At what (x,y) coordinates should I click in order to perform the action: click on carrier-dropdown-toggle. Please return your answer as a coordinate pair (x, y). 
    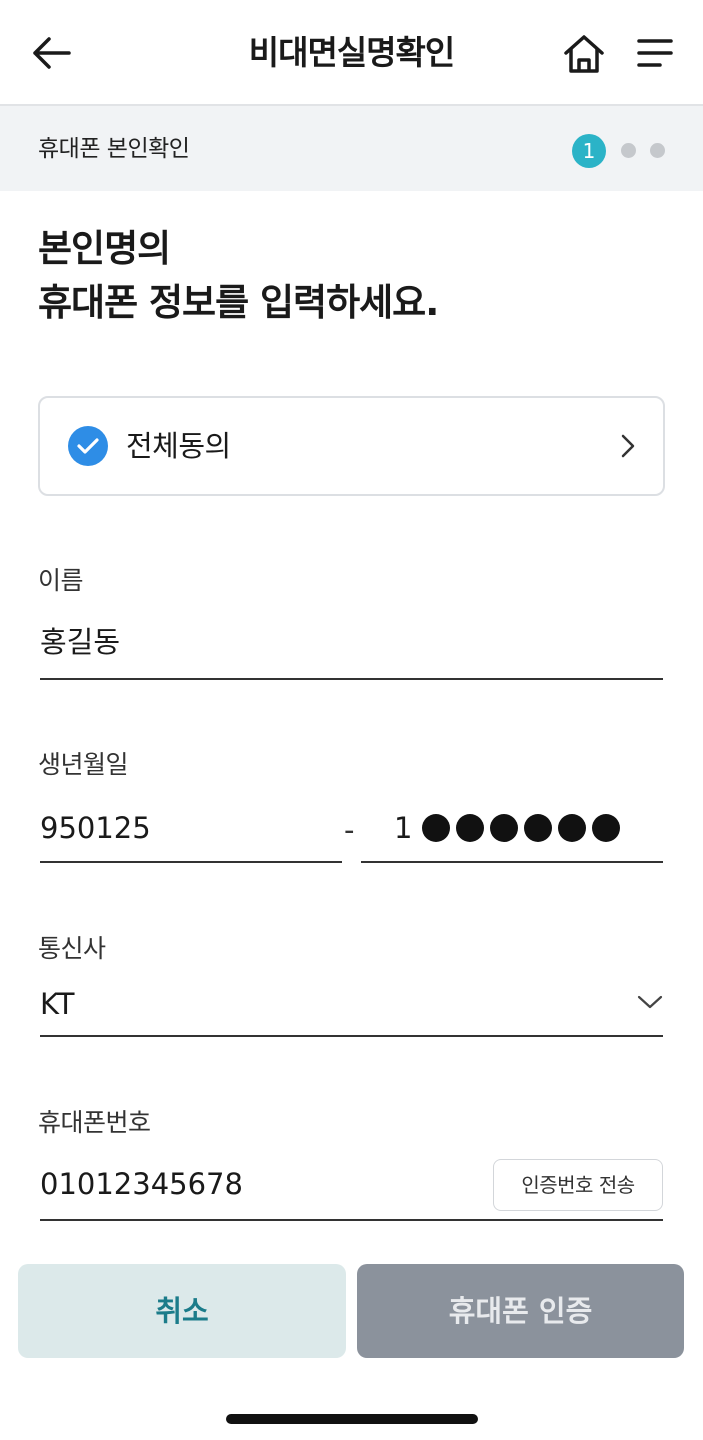
    Looking at the image, I should click on (650, 1002).